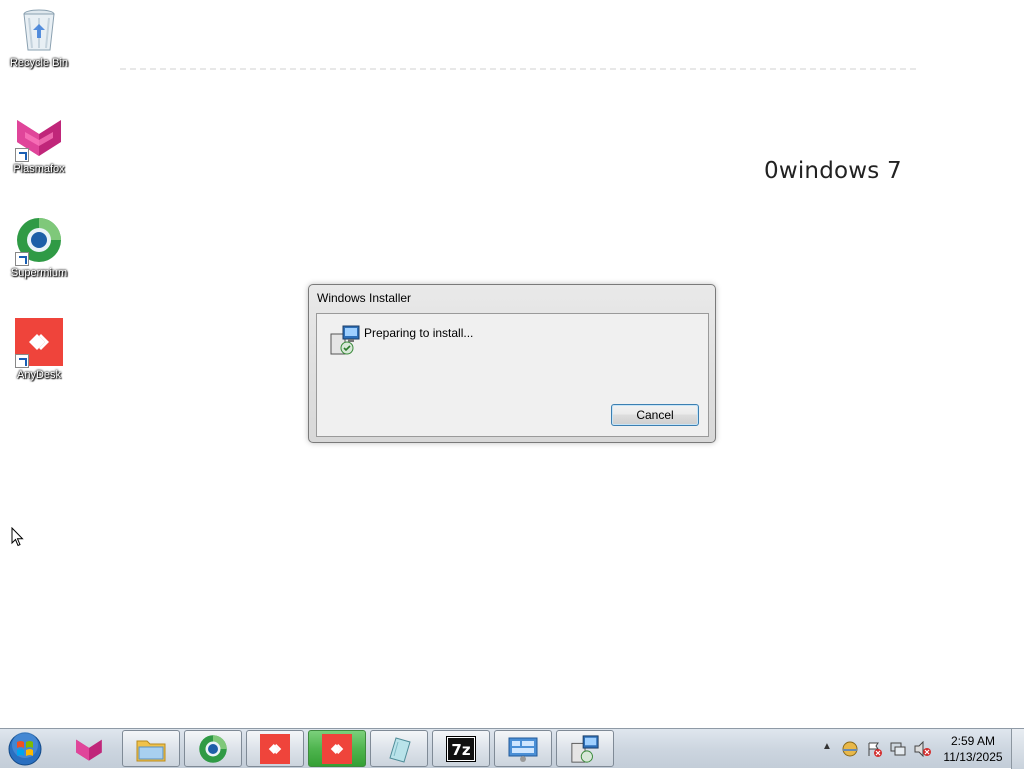 The image size is (1024, 772). Describe the element at coordinates (827, 746) in the screenshot. I see `show-hidden-icons-chevron-icon: ▲` at that location.